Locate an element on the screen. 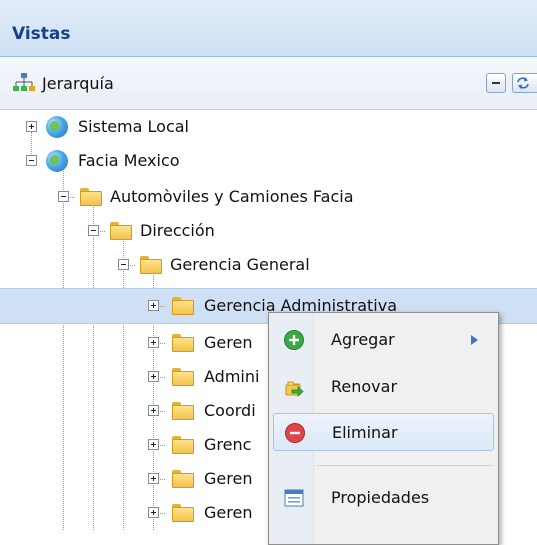 This screenshot has height=545, width=537. tree-node-direccion: Dirección is located at coordinates (268, 231).